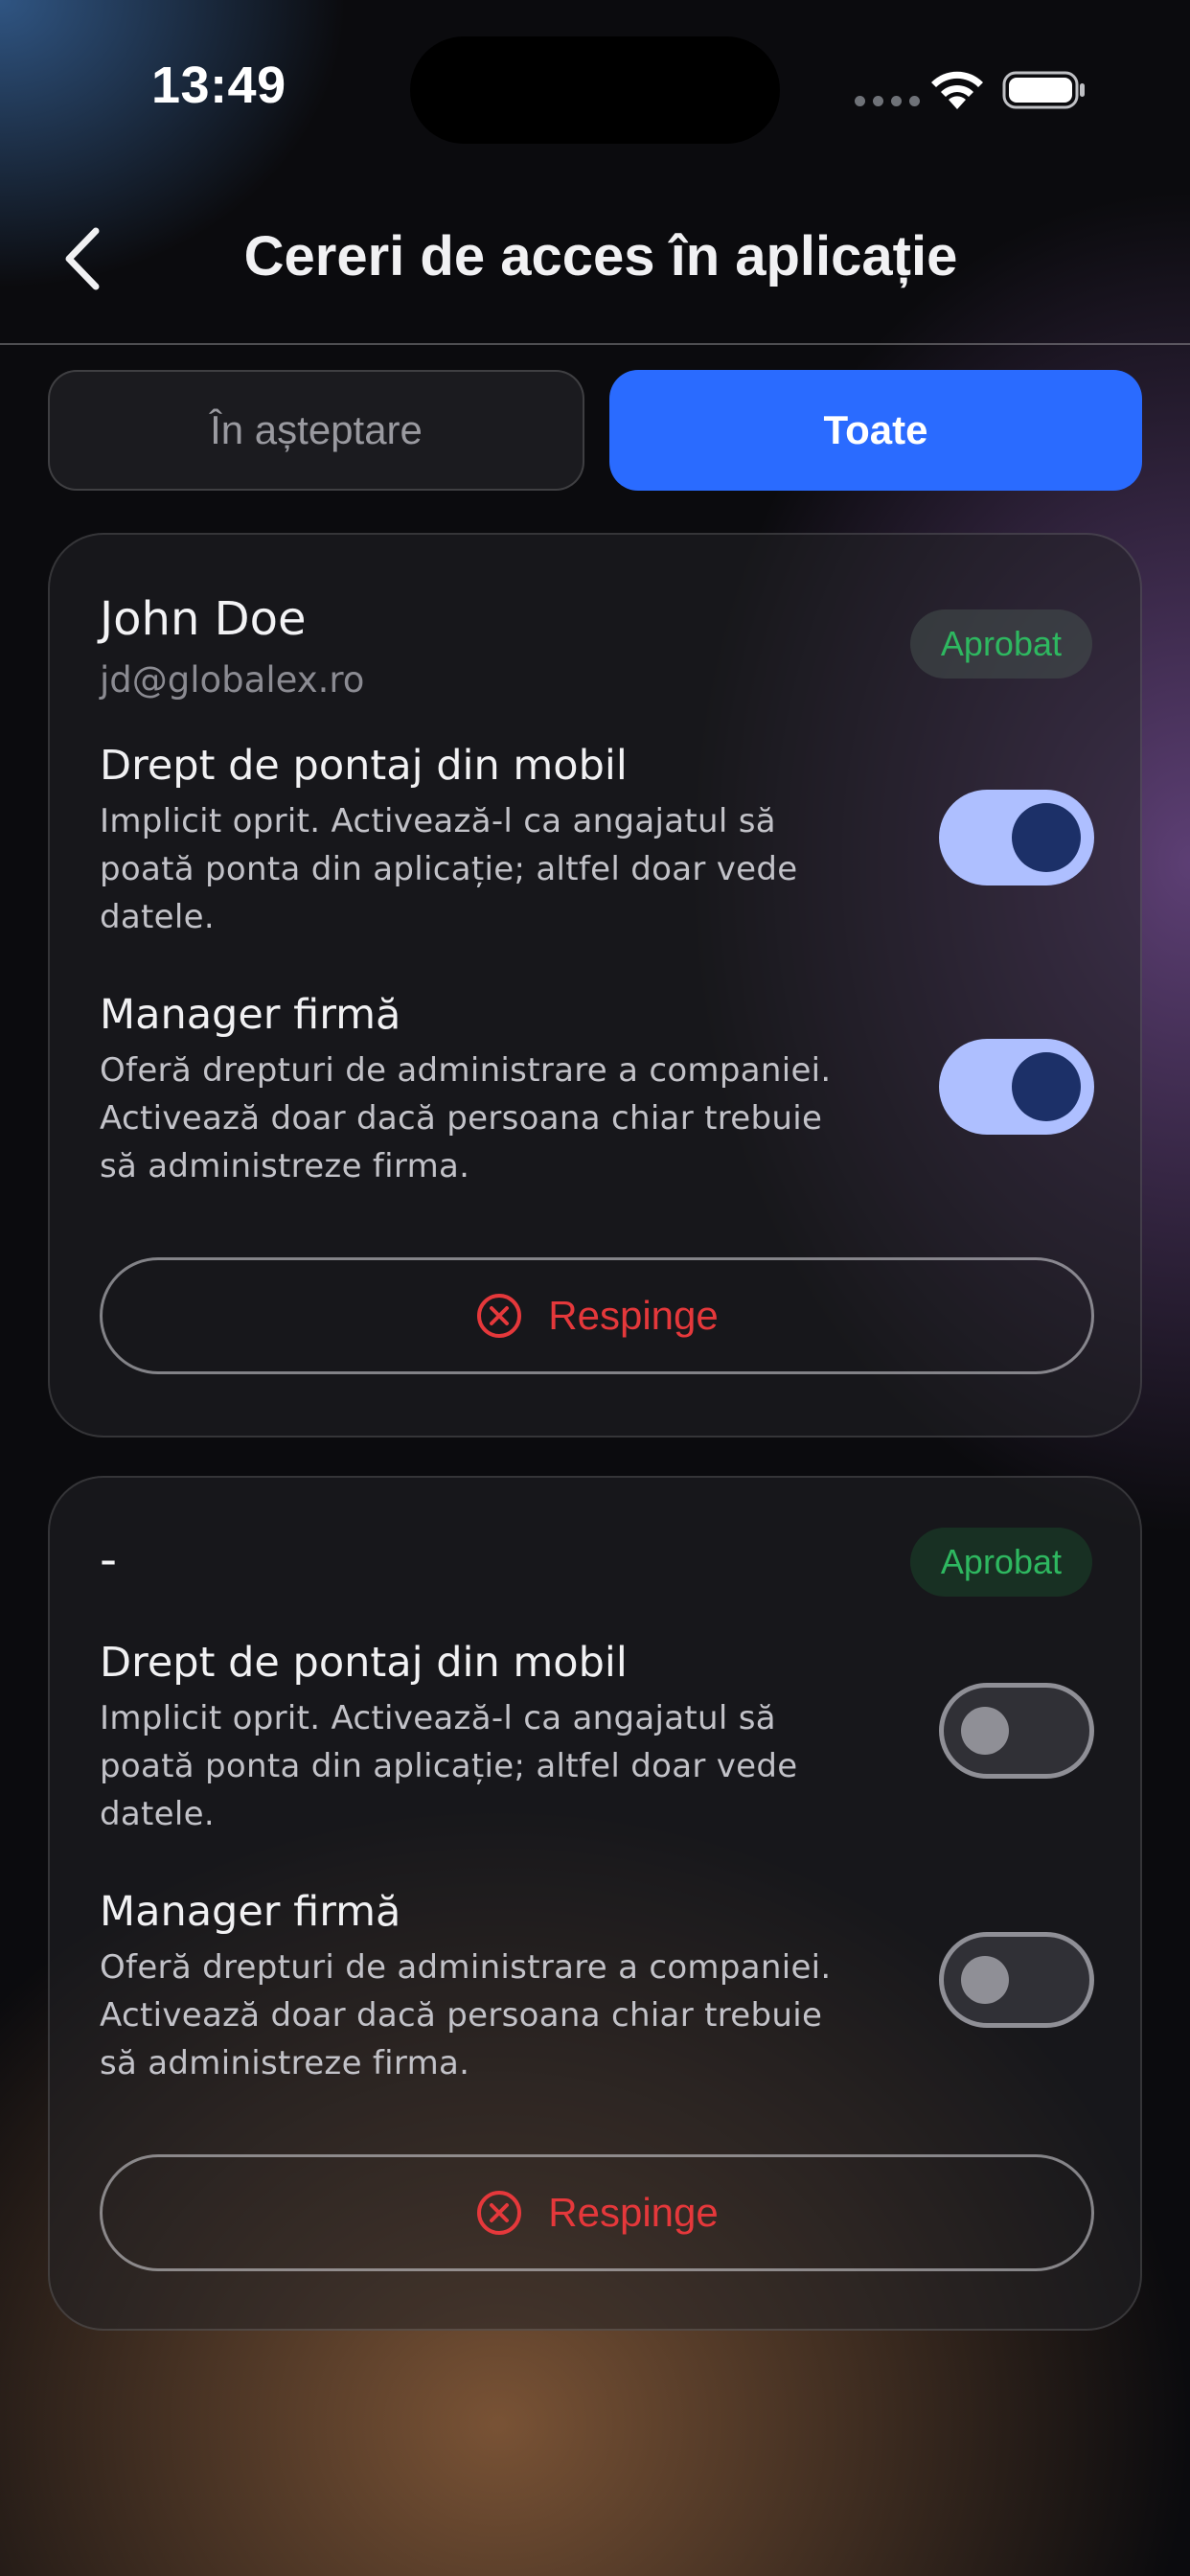 This screenshot has height=2576, width=1190. What do you see at coordinates (888, 101) in the screenshot?
I see `cellular-signal-icon` at bounding box center [888, 101].